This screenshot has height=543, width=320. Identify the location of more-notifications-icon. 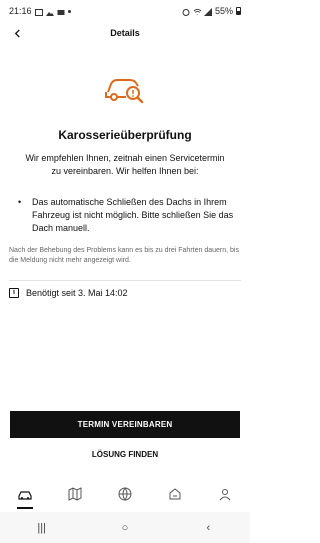
(69, 11).